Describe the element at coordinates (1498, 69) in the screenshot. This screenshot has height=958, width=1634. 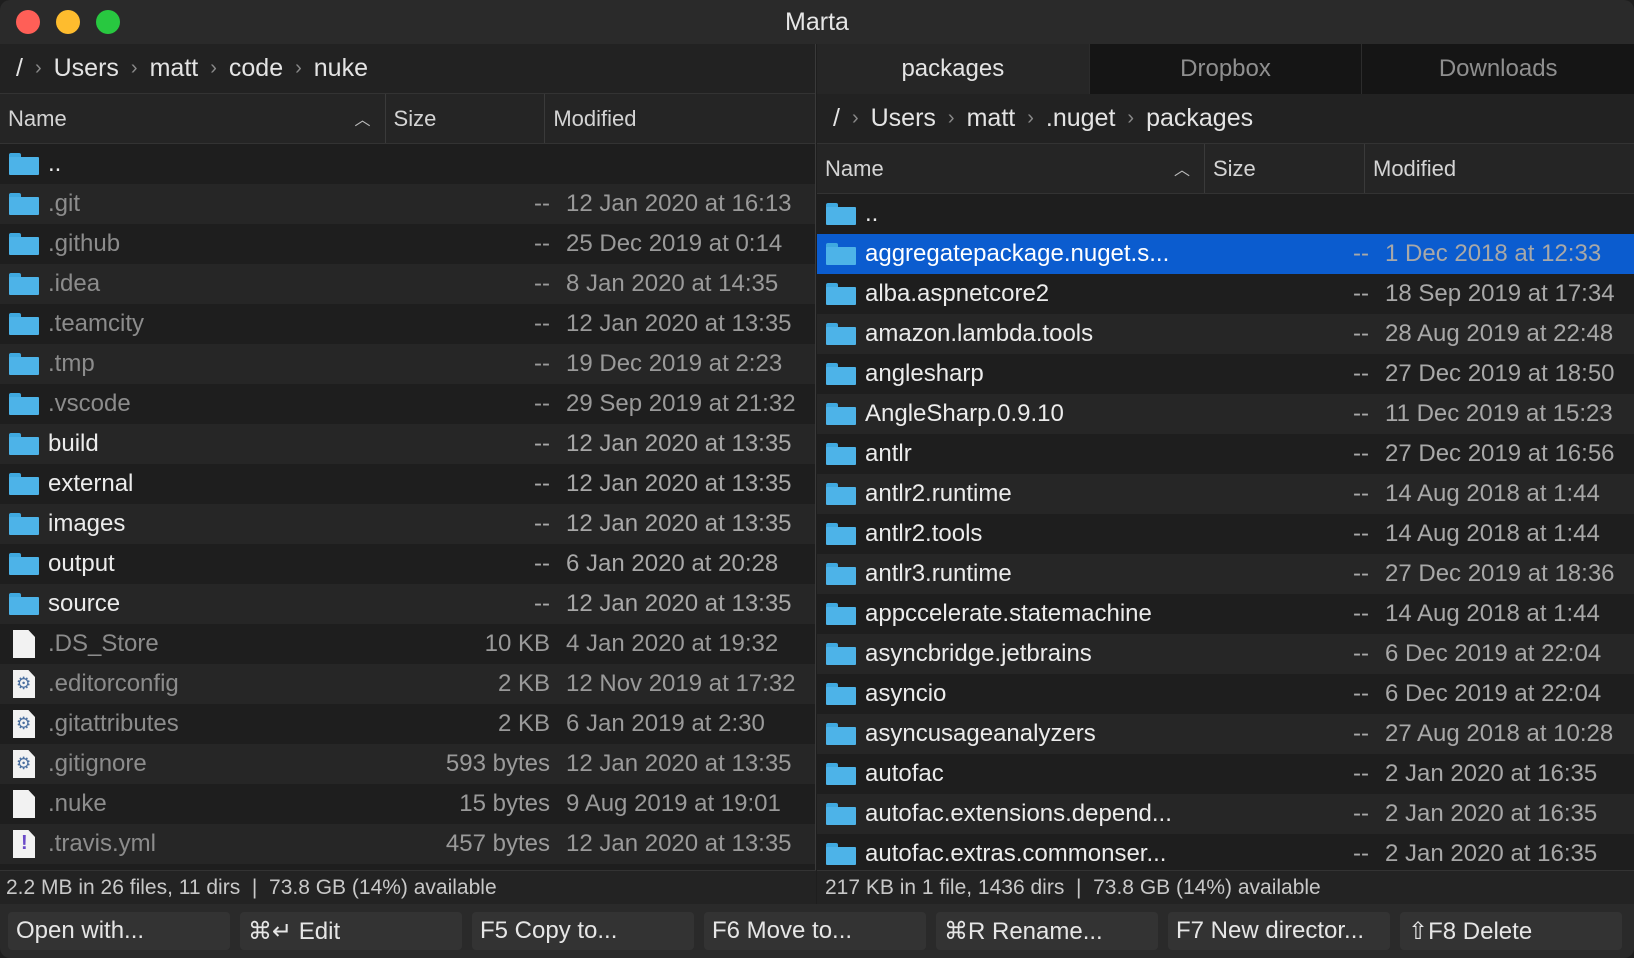
I see `tab-downloads: Downloads` at that location.